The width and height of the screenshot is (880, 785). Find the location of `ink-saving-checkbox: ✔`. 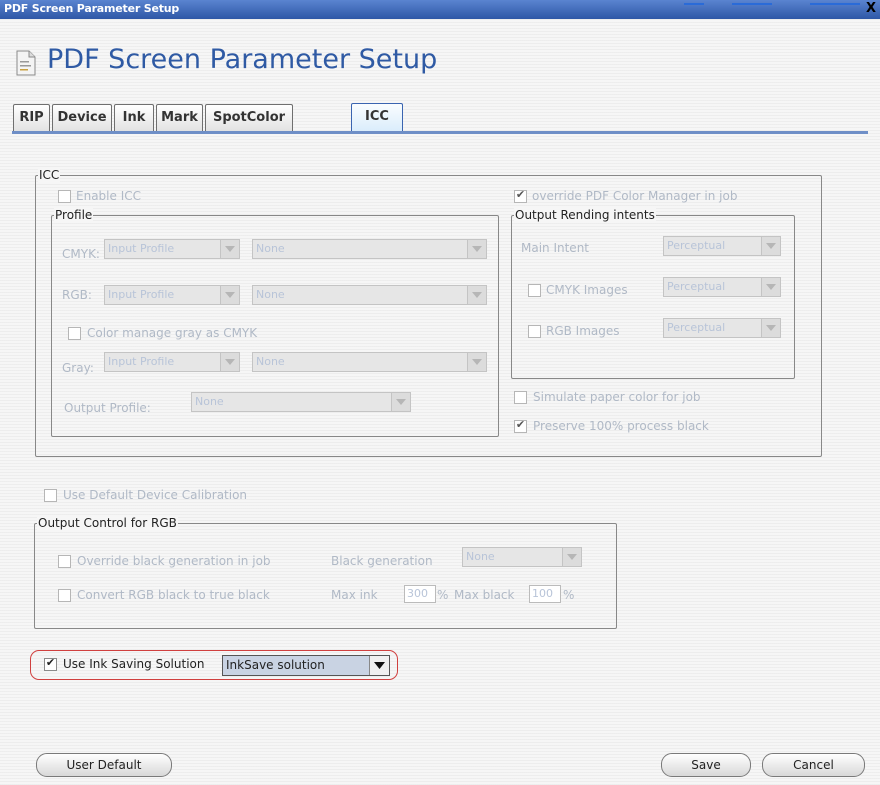

ink-saving-checkbox: ✔ is located at coordinates (50, 663).